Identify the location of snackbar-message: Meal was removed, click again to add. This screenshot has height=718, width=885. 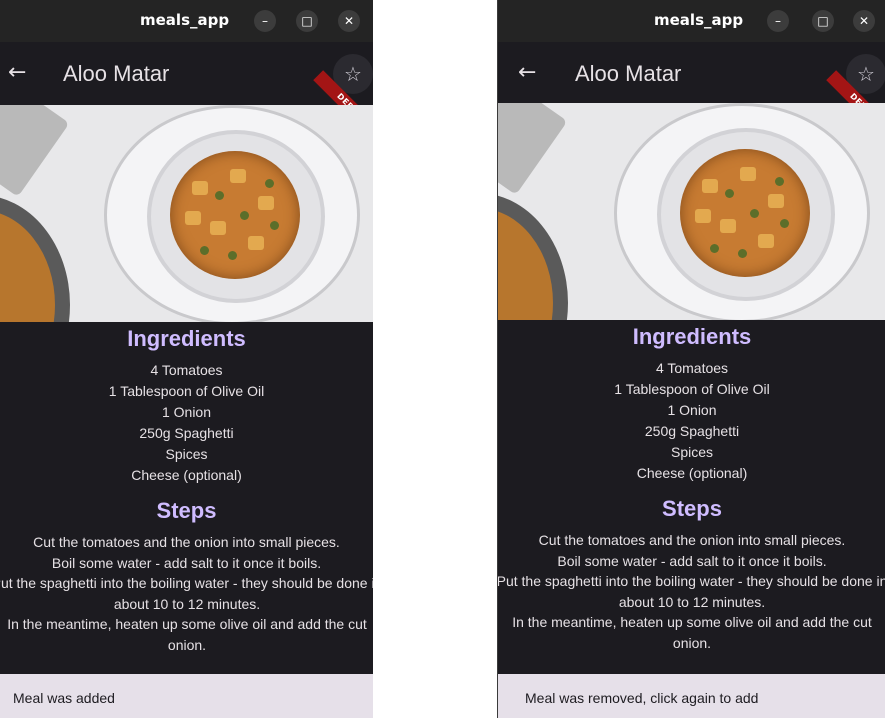
(642, 698).